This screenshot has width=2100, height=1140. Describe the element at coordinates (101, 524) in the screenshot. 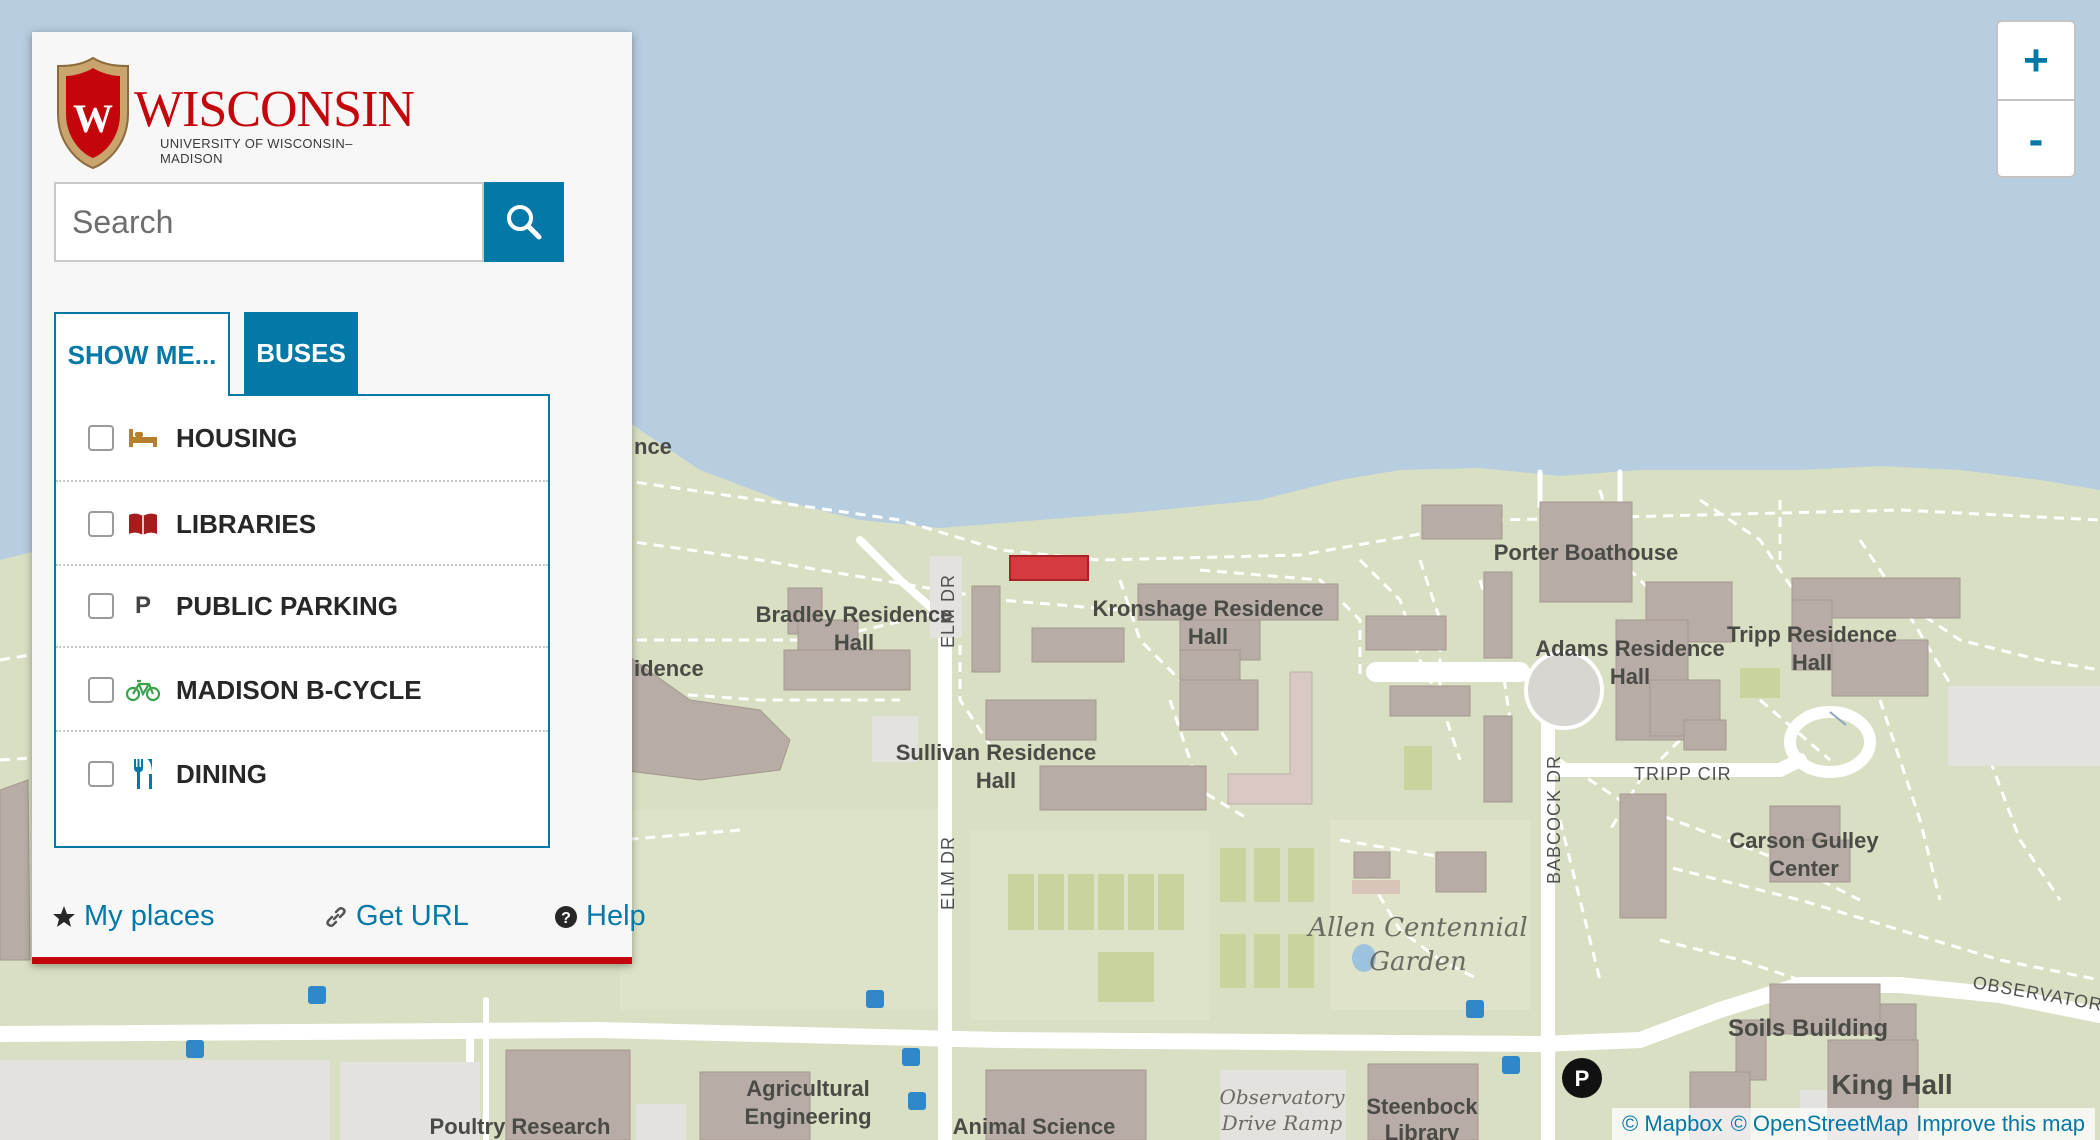

I see `libraries-checkbox` at that location.